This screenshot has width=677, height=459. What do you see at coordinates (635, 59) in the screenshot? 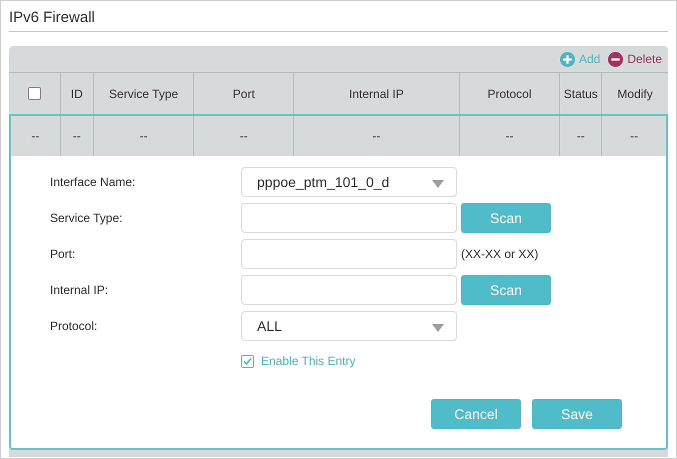
I see `delete-button: Delete` at bounding box center [635, 59].